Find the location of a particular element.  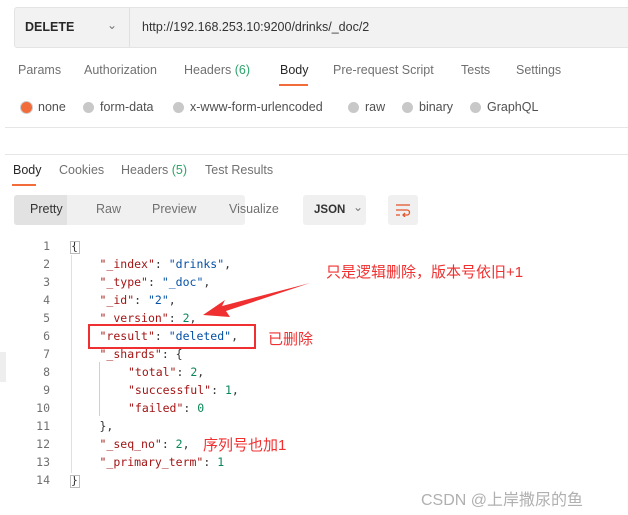

annotation-deleted: 已删除 is located at coordinates (291, 339).